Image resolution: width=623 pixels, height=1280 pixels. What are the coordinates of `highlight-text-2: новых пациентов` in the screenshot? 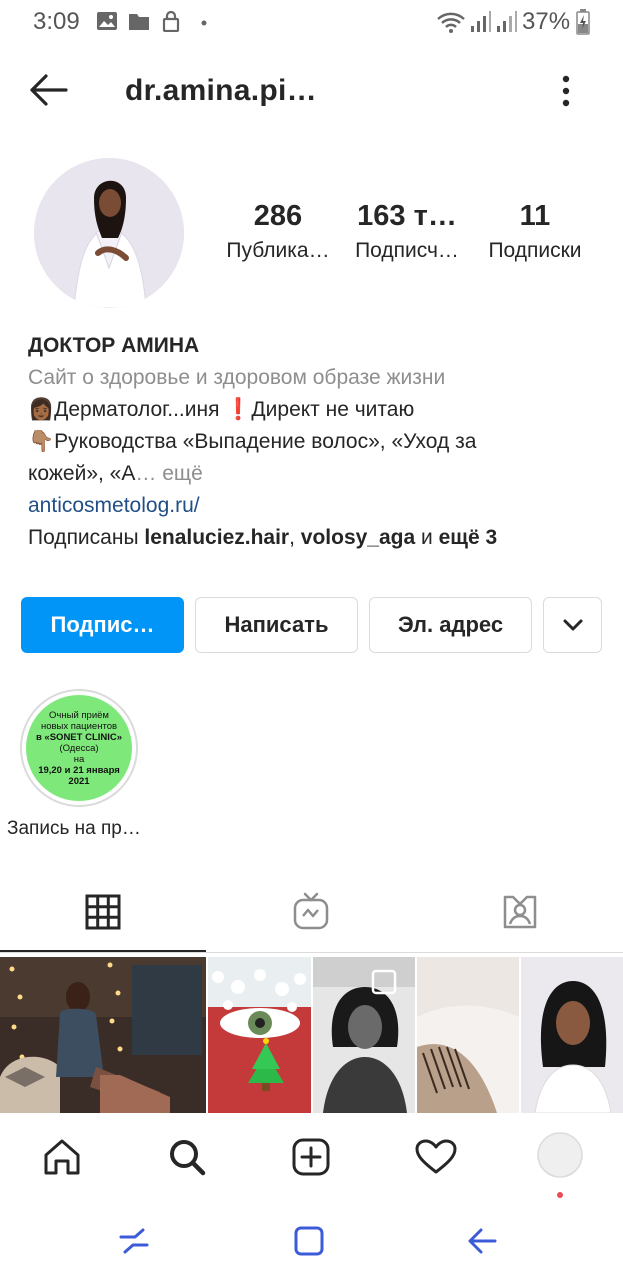 It's located at (79, 726).